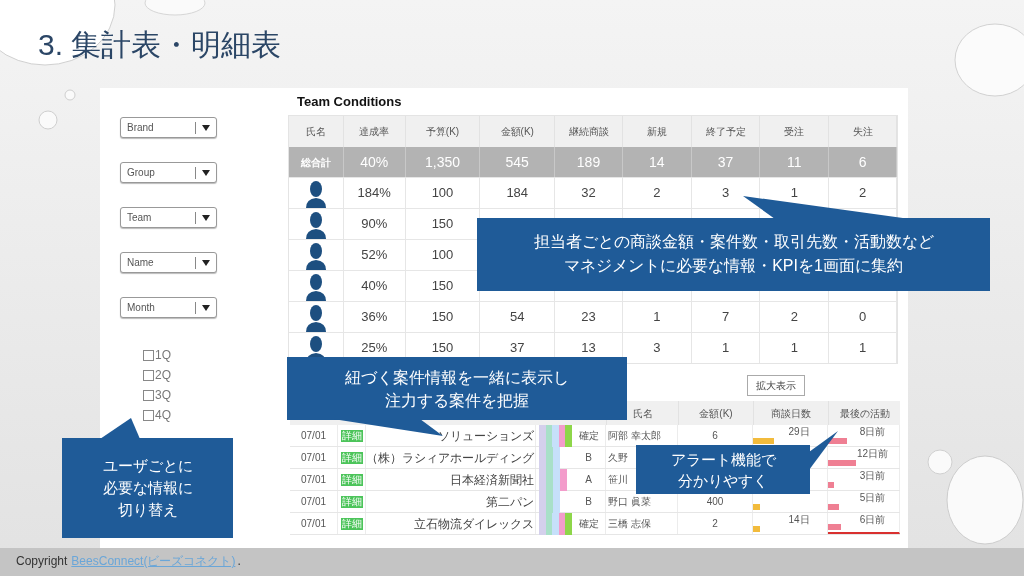 The height and width of the screenshot is (576, 1024). What do you see at coordinates (160, 45) in the screenshot?
I see `slide-title: 3. 集計表・明細表` at bounding box center [160, 45].